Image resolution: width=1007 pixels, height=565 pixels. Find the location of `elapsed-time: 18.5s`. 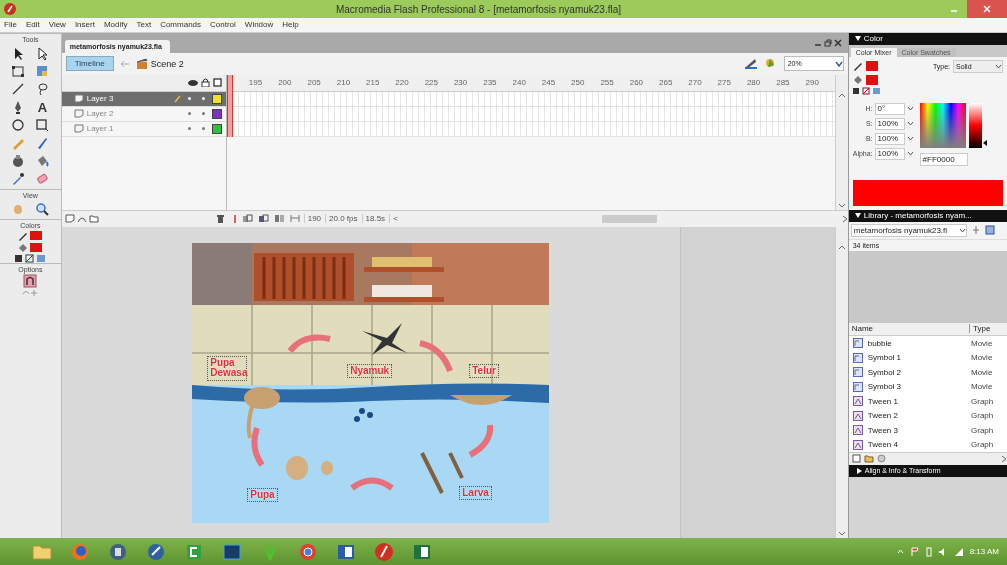

elapsed-time: 18.5s is located at coordinates (373, 219).